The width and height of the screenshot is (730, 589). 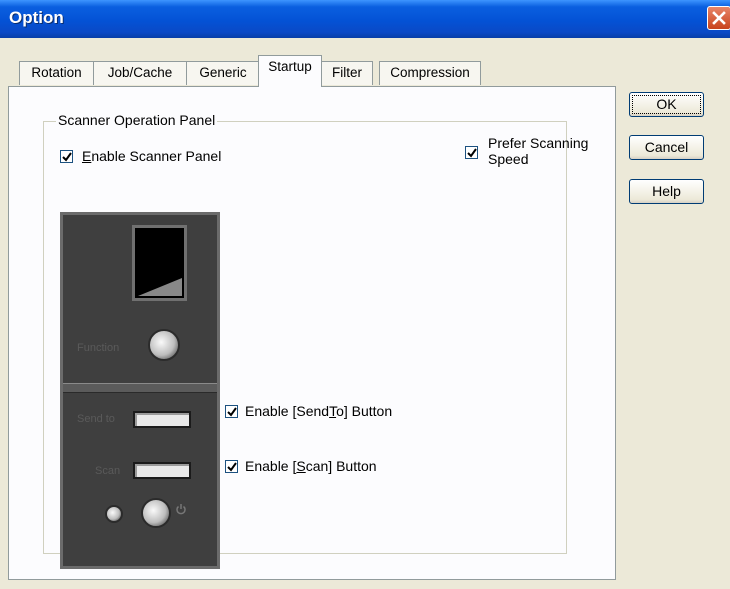 What do you see at coordinates (96, 419) in the screenshot?
I see `send-to-label: Send to` at bounding box center [96, 419].